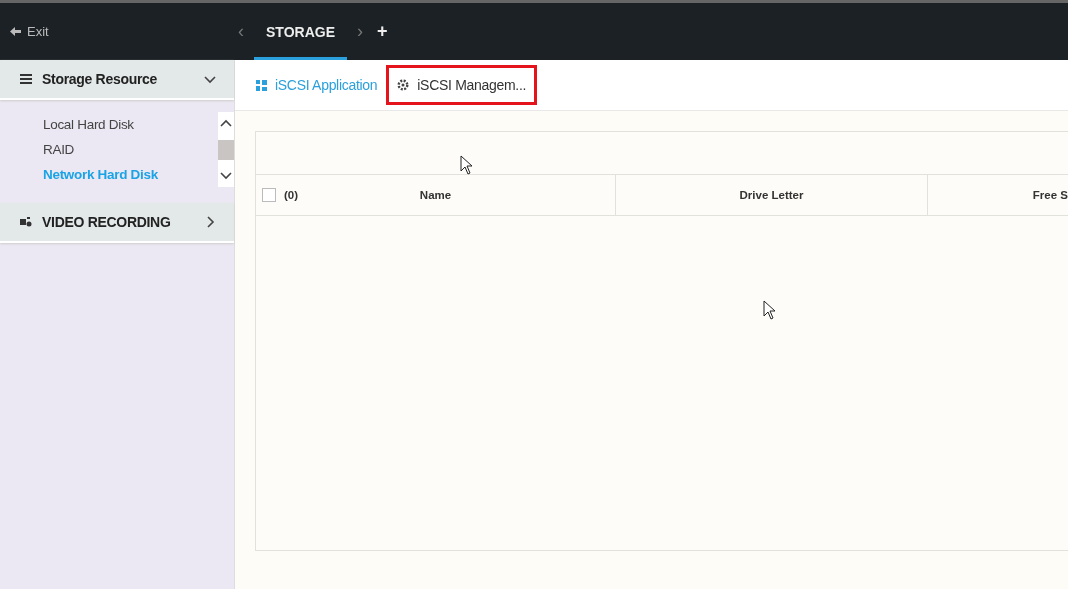  I want to click on next-arrow: ›, so click(360, 31).